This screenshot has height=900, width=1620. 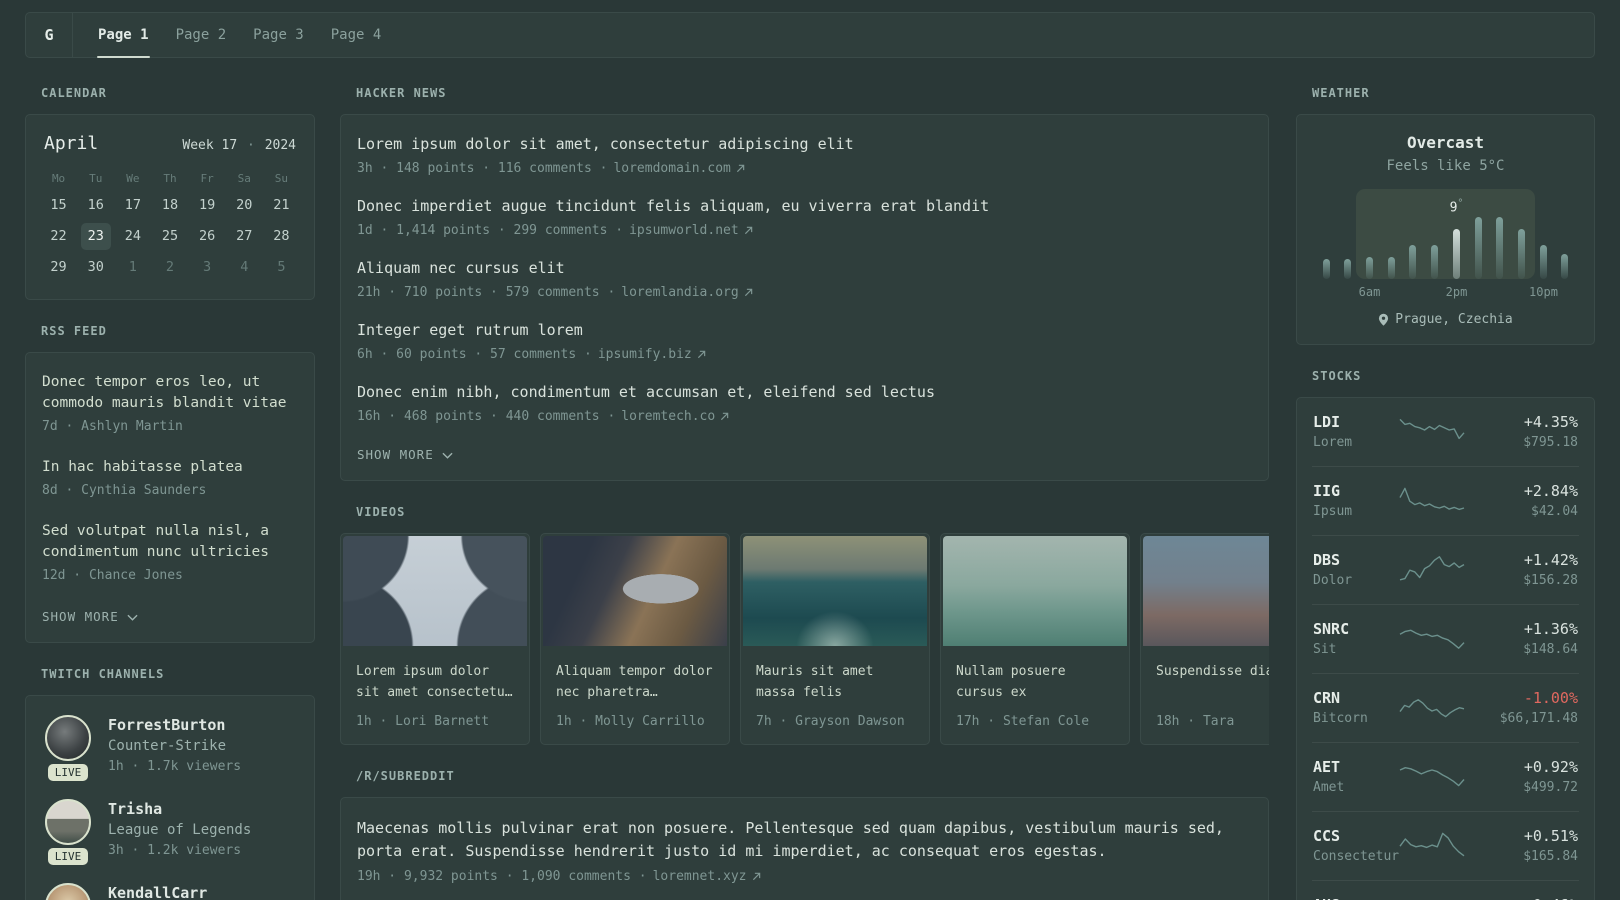 What do you see at coordinates (132, 205) in the screenshot?
I see `calendar-day: 17` at bounding box center [132, 205].